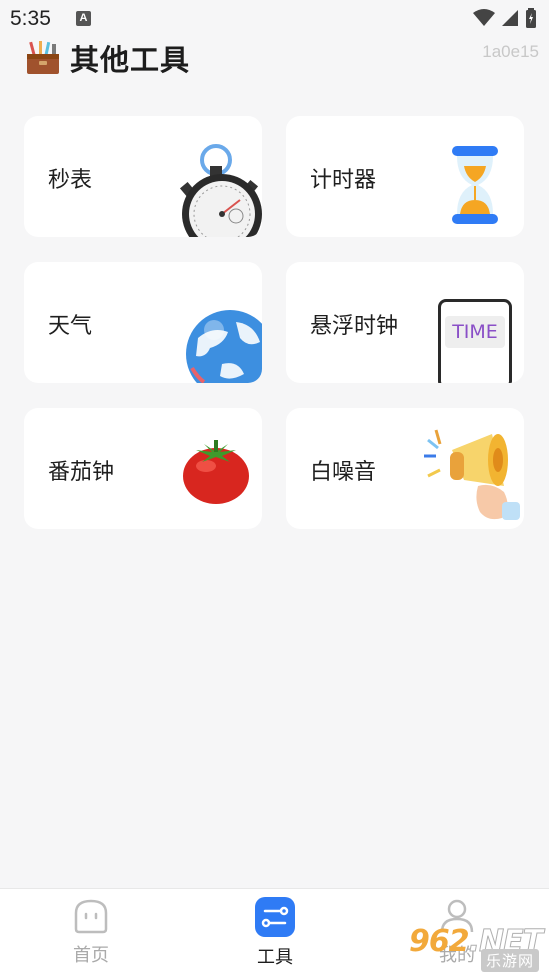  Describe the element at coordinates (531, 18) in the screenshot. I see `battery-icon` at that location.